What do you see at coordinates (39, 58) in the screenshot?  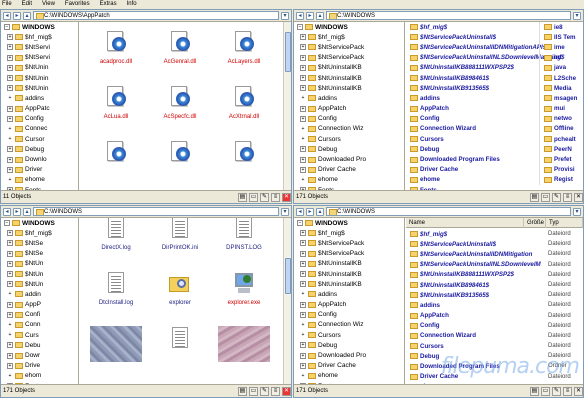 I see `tree-item: + $NtServi` at bounding box center [39, 58].